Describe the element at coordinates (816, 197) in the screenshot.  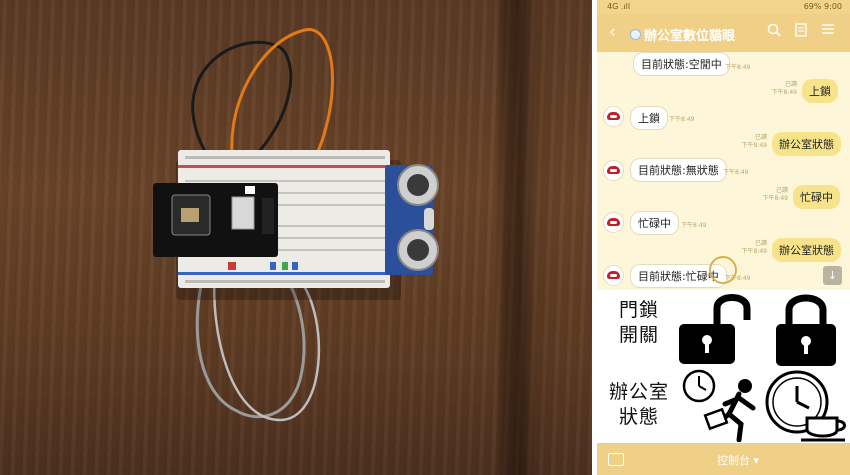
I see `outgoing-message: 忙碌中` at that location.